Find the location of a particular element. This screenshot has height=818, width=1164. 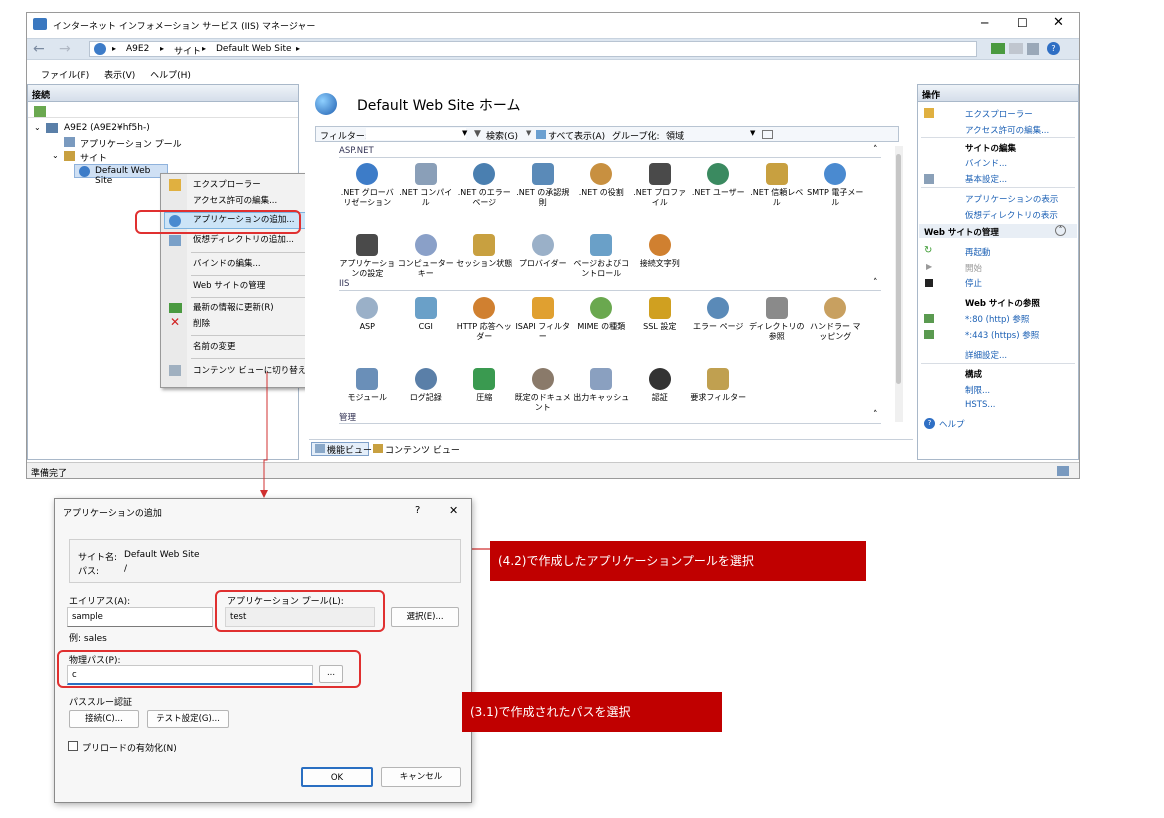

preload-checkbox is located at coordinates (73, 746).